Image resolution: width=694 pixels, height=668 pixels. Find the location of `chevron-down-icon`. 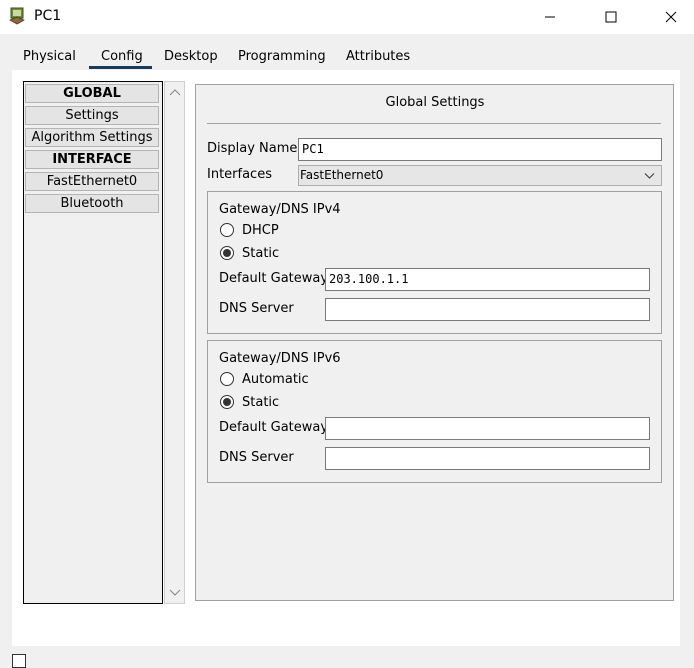

chevron-down-icon is located at coordinates (649, 176).